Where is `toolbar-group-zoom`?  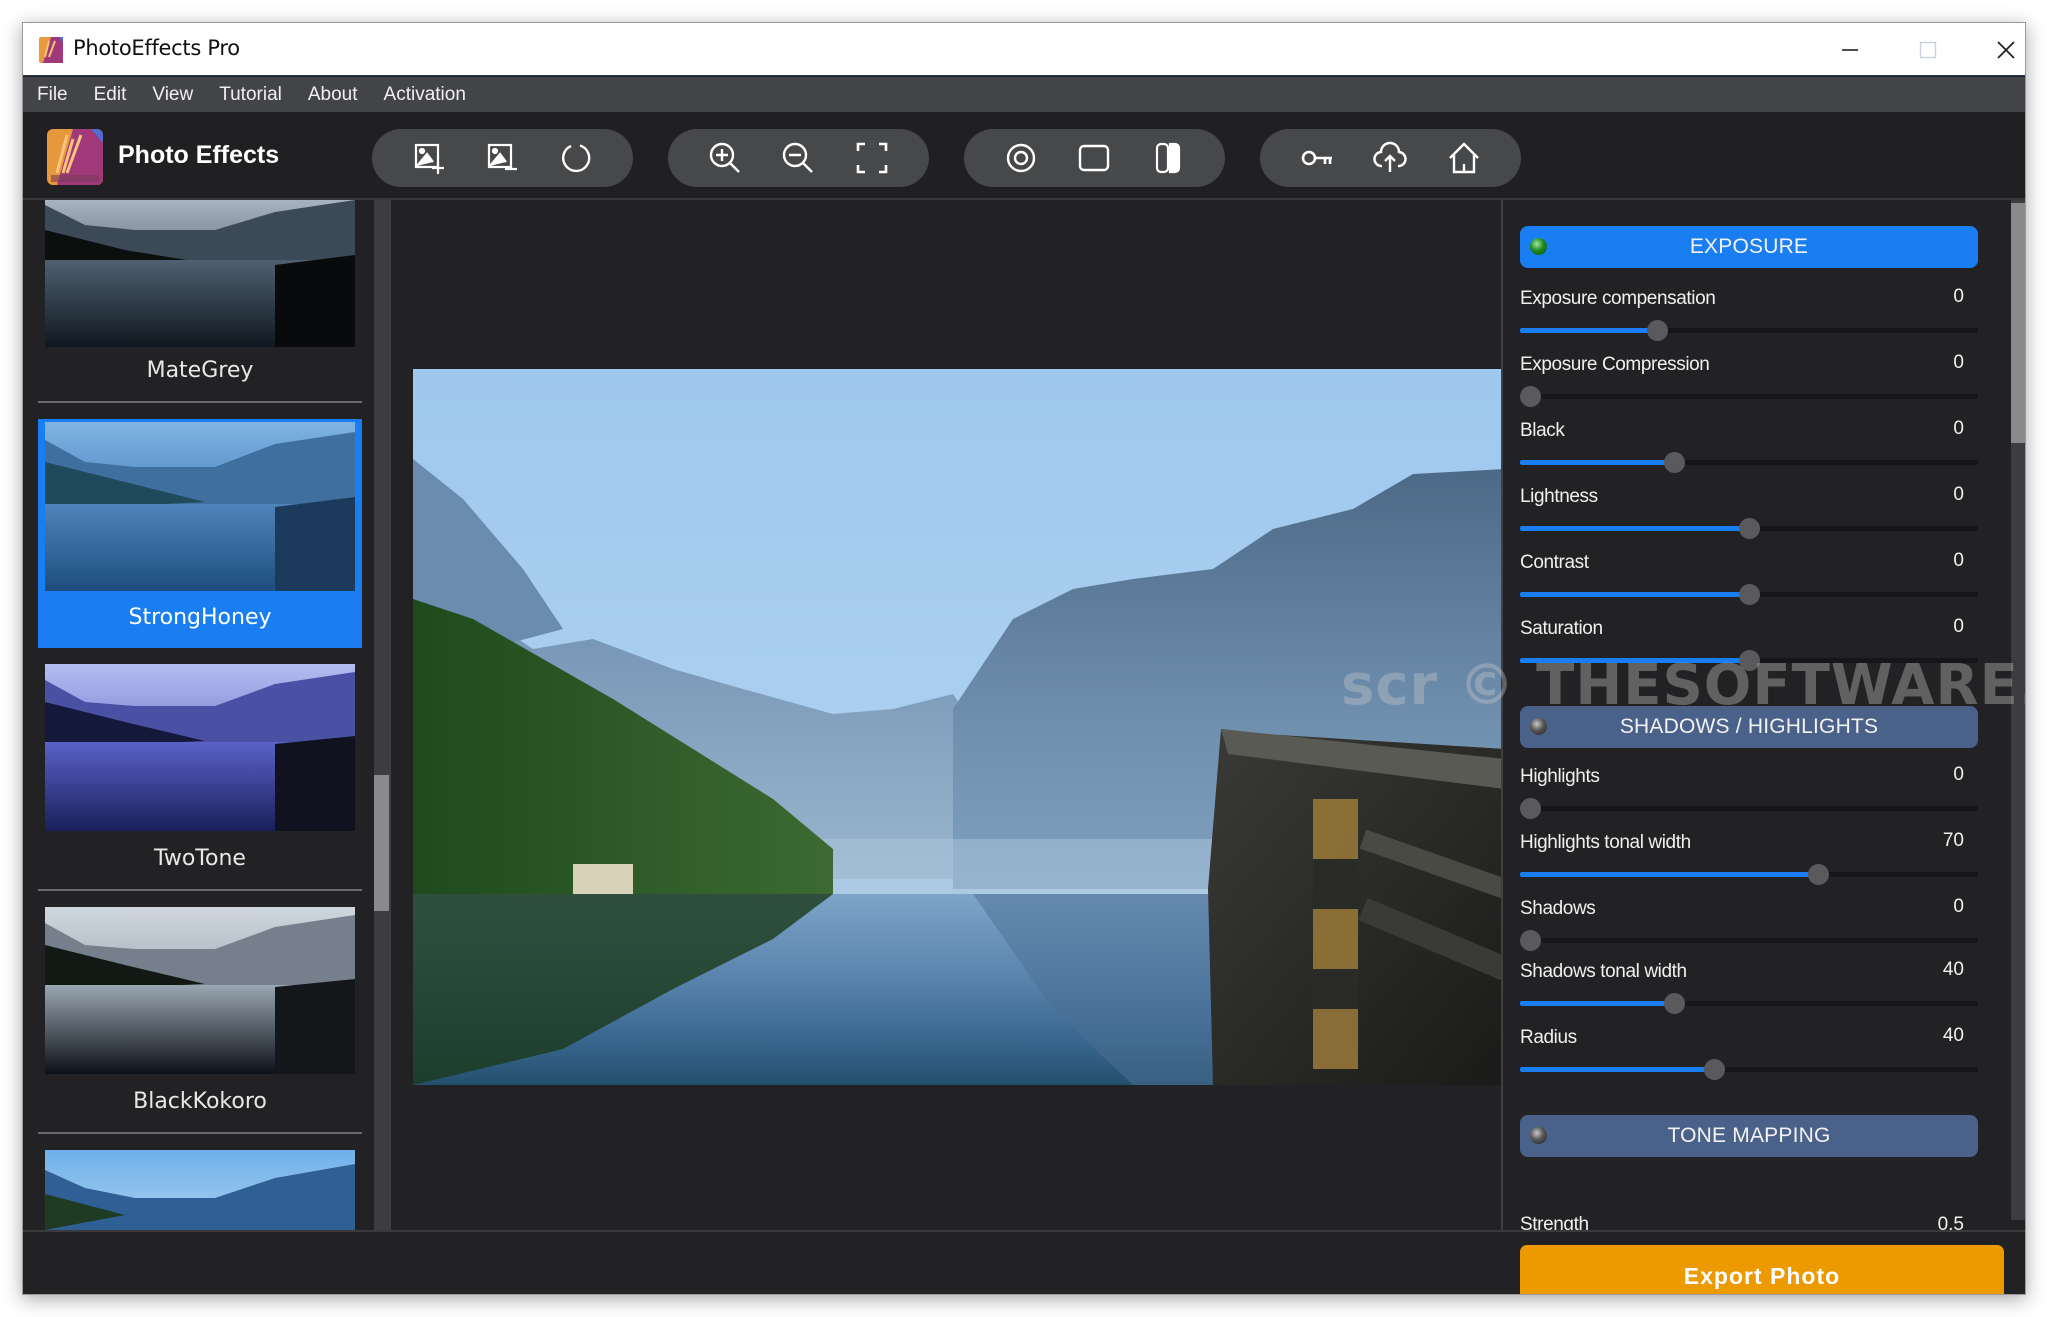 toolbar-group-zoom is located at coordinates (798, 158).